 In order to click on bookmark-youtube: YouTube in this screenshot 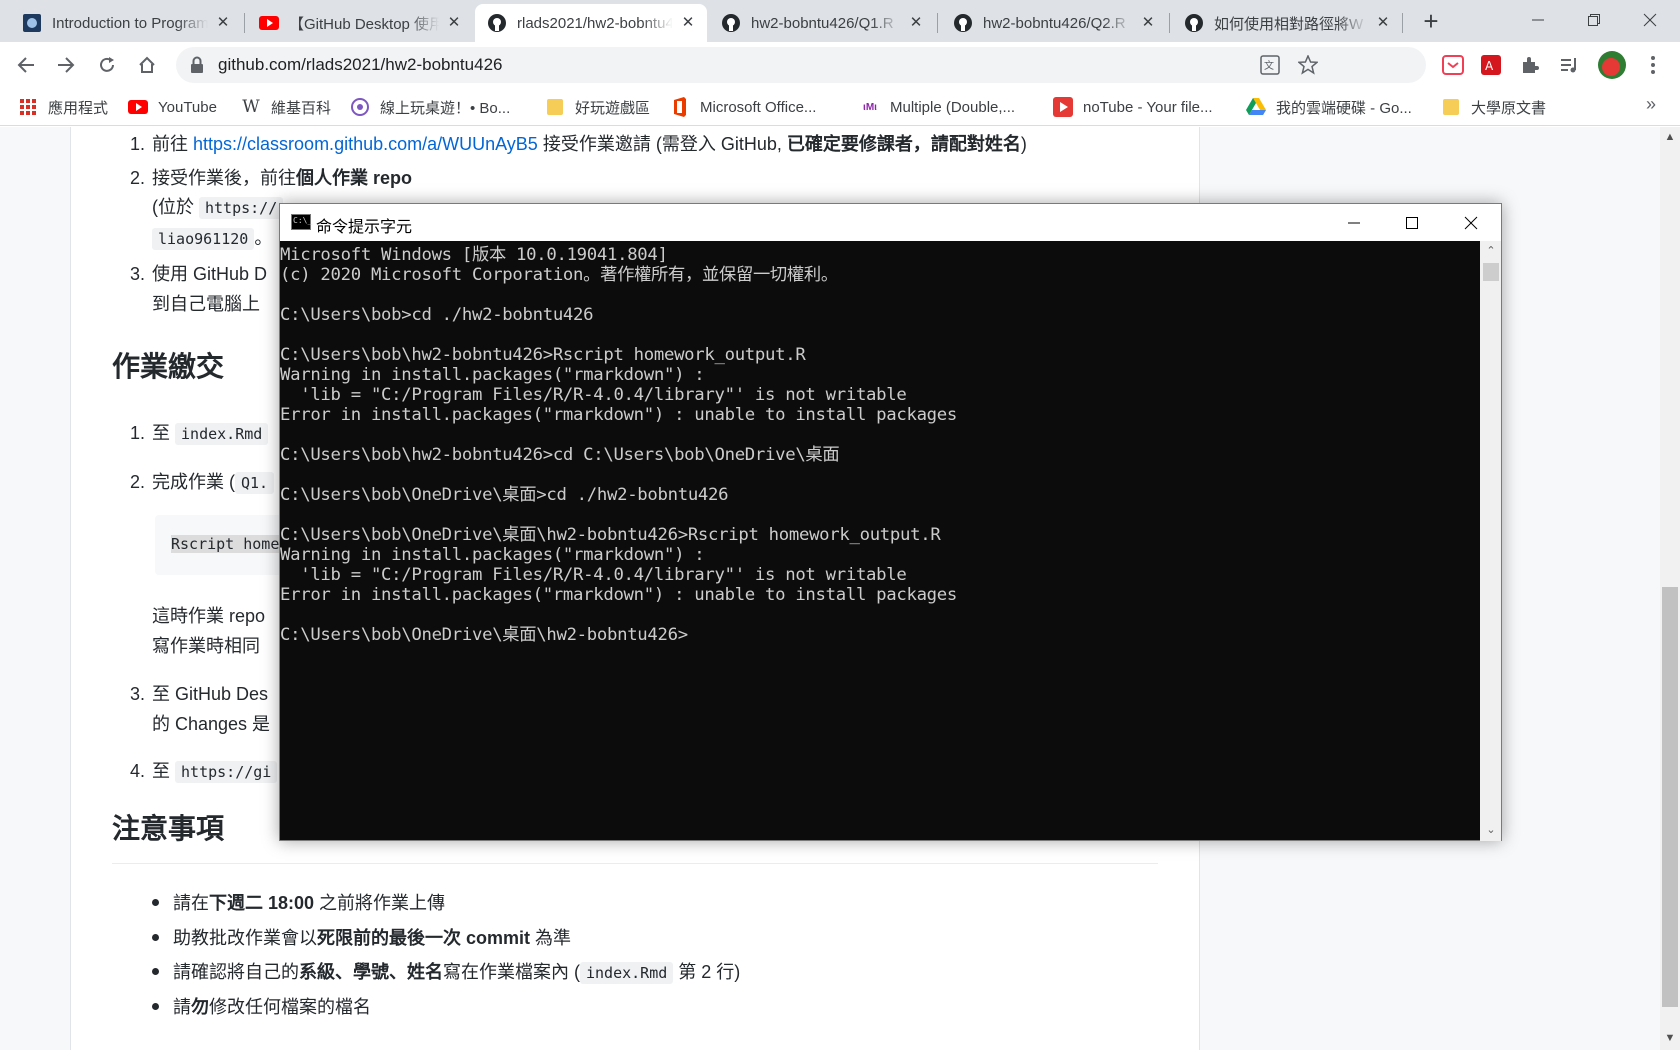, I will do `click(172, 107)`.